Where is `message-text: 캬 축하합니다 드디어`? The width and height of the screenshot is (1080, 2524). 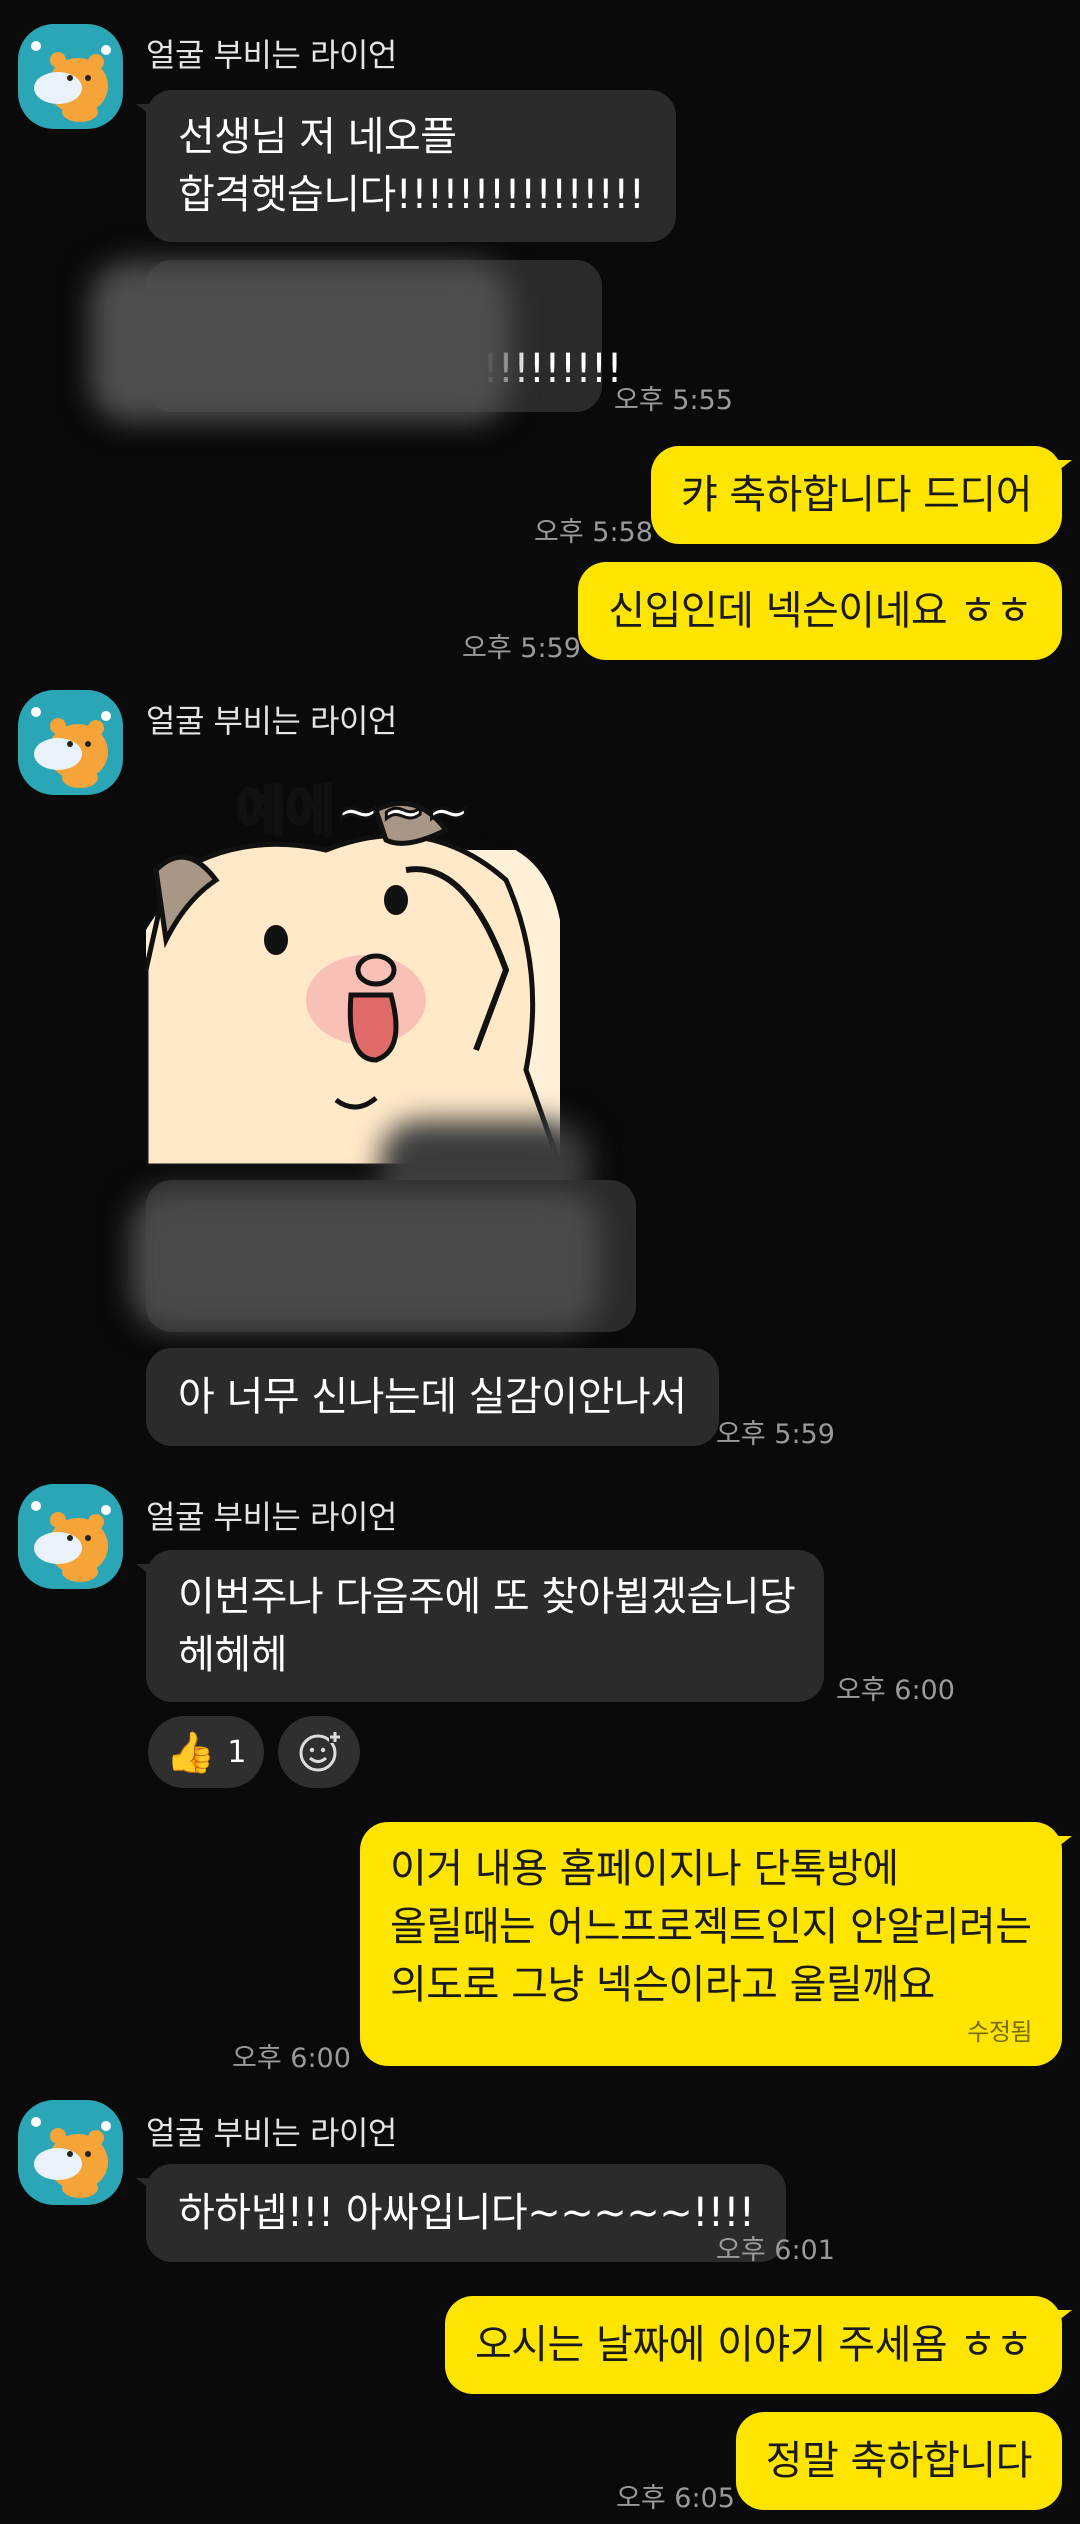
message-text: 캬 축하합니다 드디어 is located at coordinates (856, 495).